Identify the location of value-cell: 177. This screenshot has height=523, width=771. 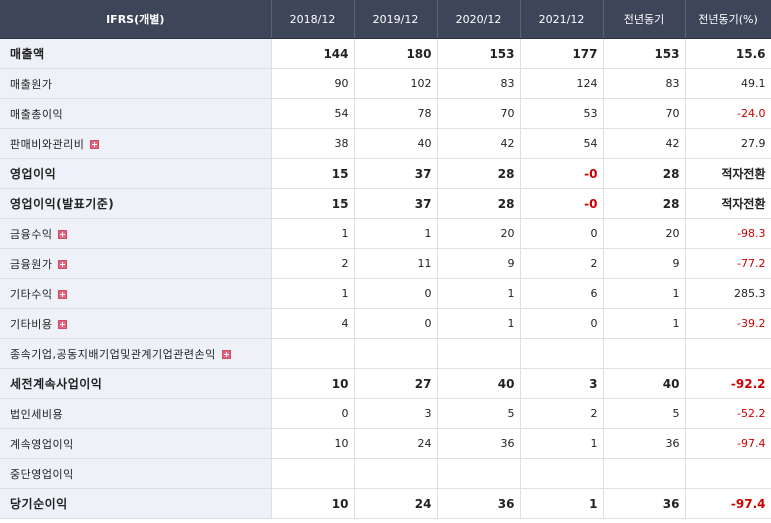
(562, 53).